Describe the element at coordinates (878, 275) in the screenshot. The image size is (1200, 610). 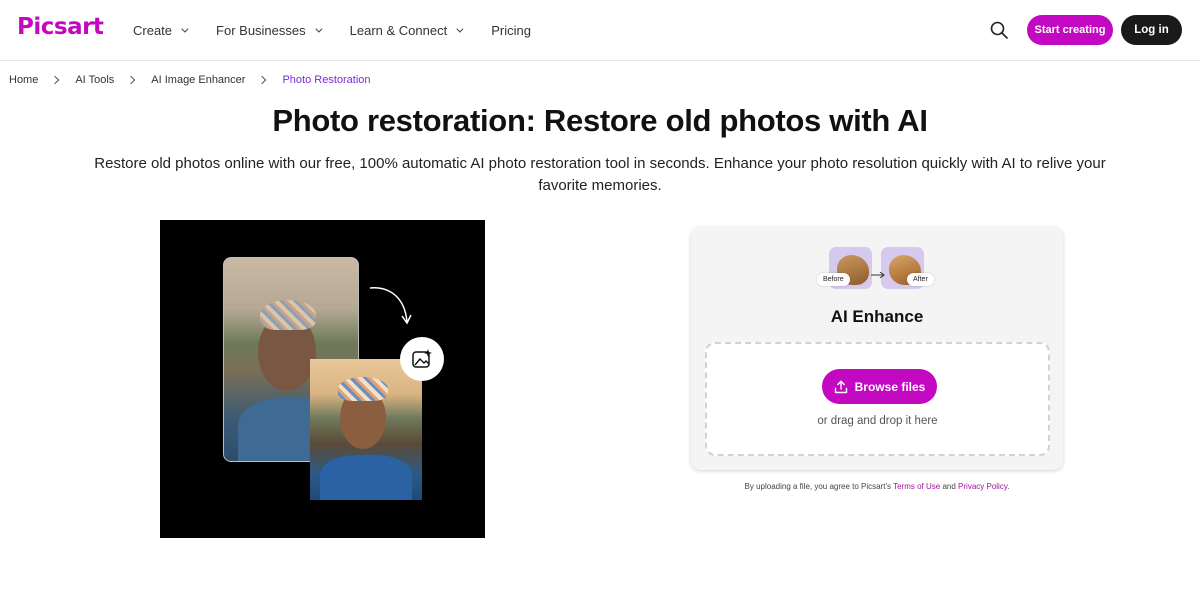
I see `arrow-right-icon` at that location.